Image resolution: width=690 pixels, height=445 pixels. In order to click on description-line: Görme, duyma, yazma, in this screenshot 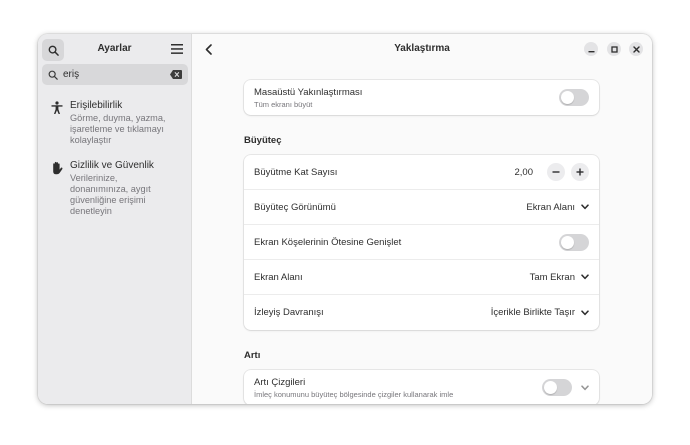, I will do `click(118, 118)`.